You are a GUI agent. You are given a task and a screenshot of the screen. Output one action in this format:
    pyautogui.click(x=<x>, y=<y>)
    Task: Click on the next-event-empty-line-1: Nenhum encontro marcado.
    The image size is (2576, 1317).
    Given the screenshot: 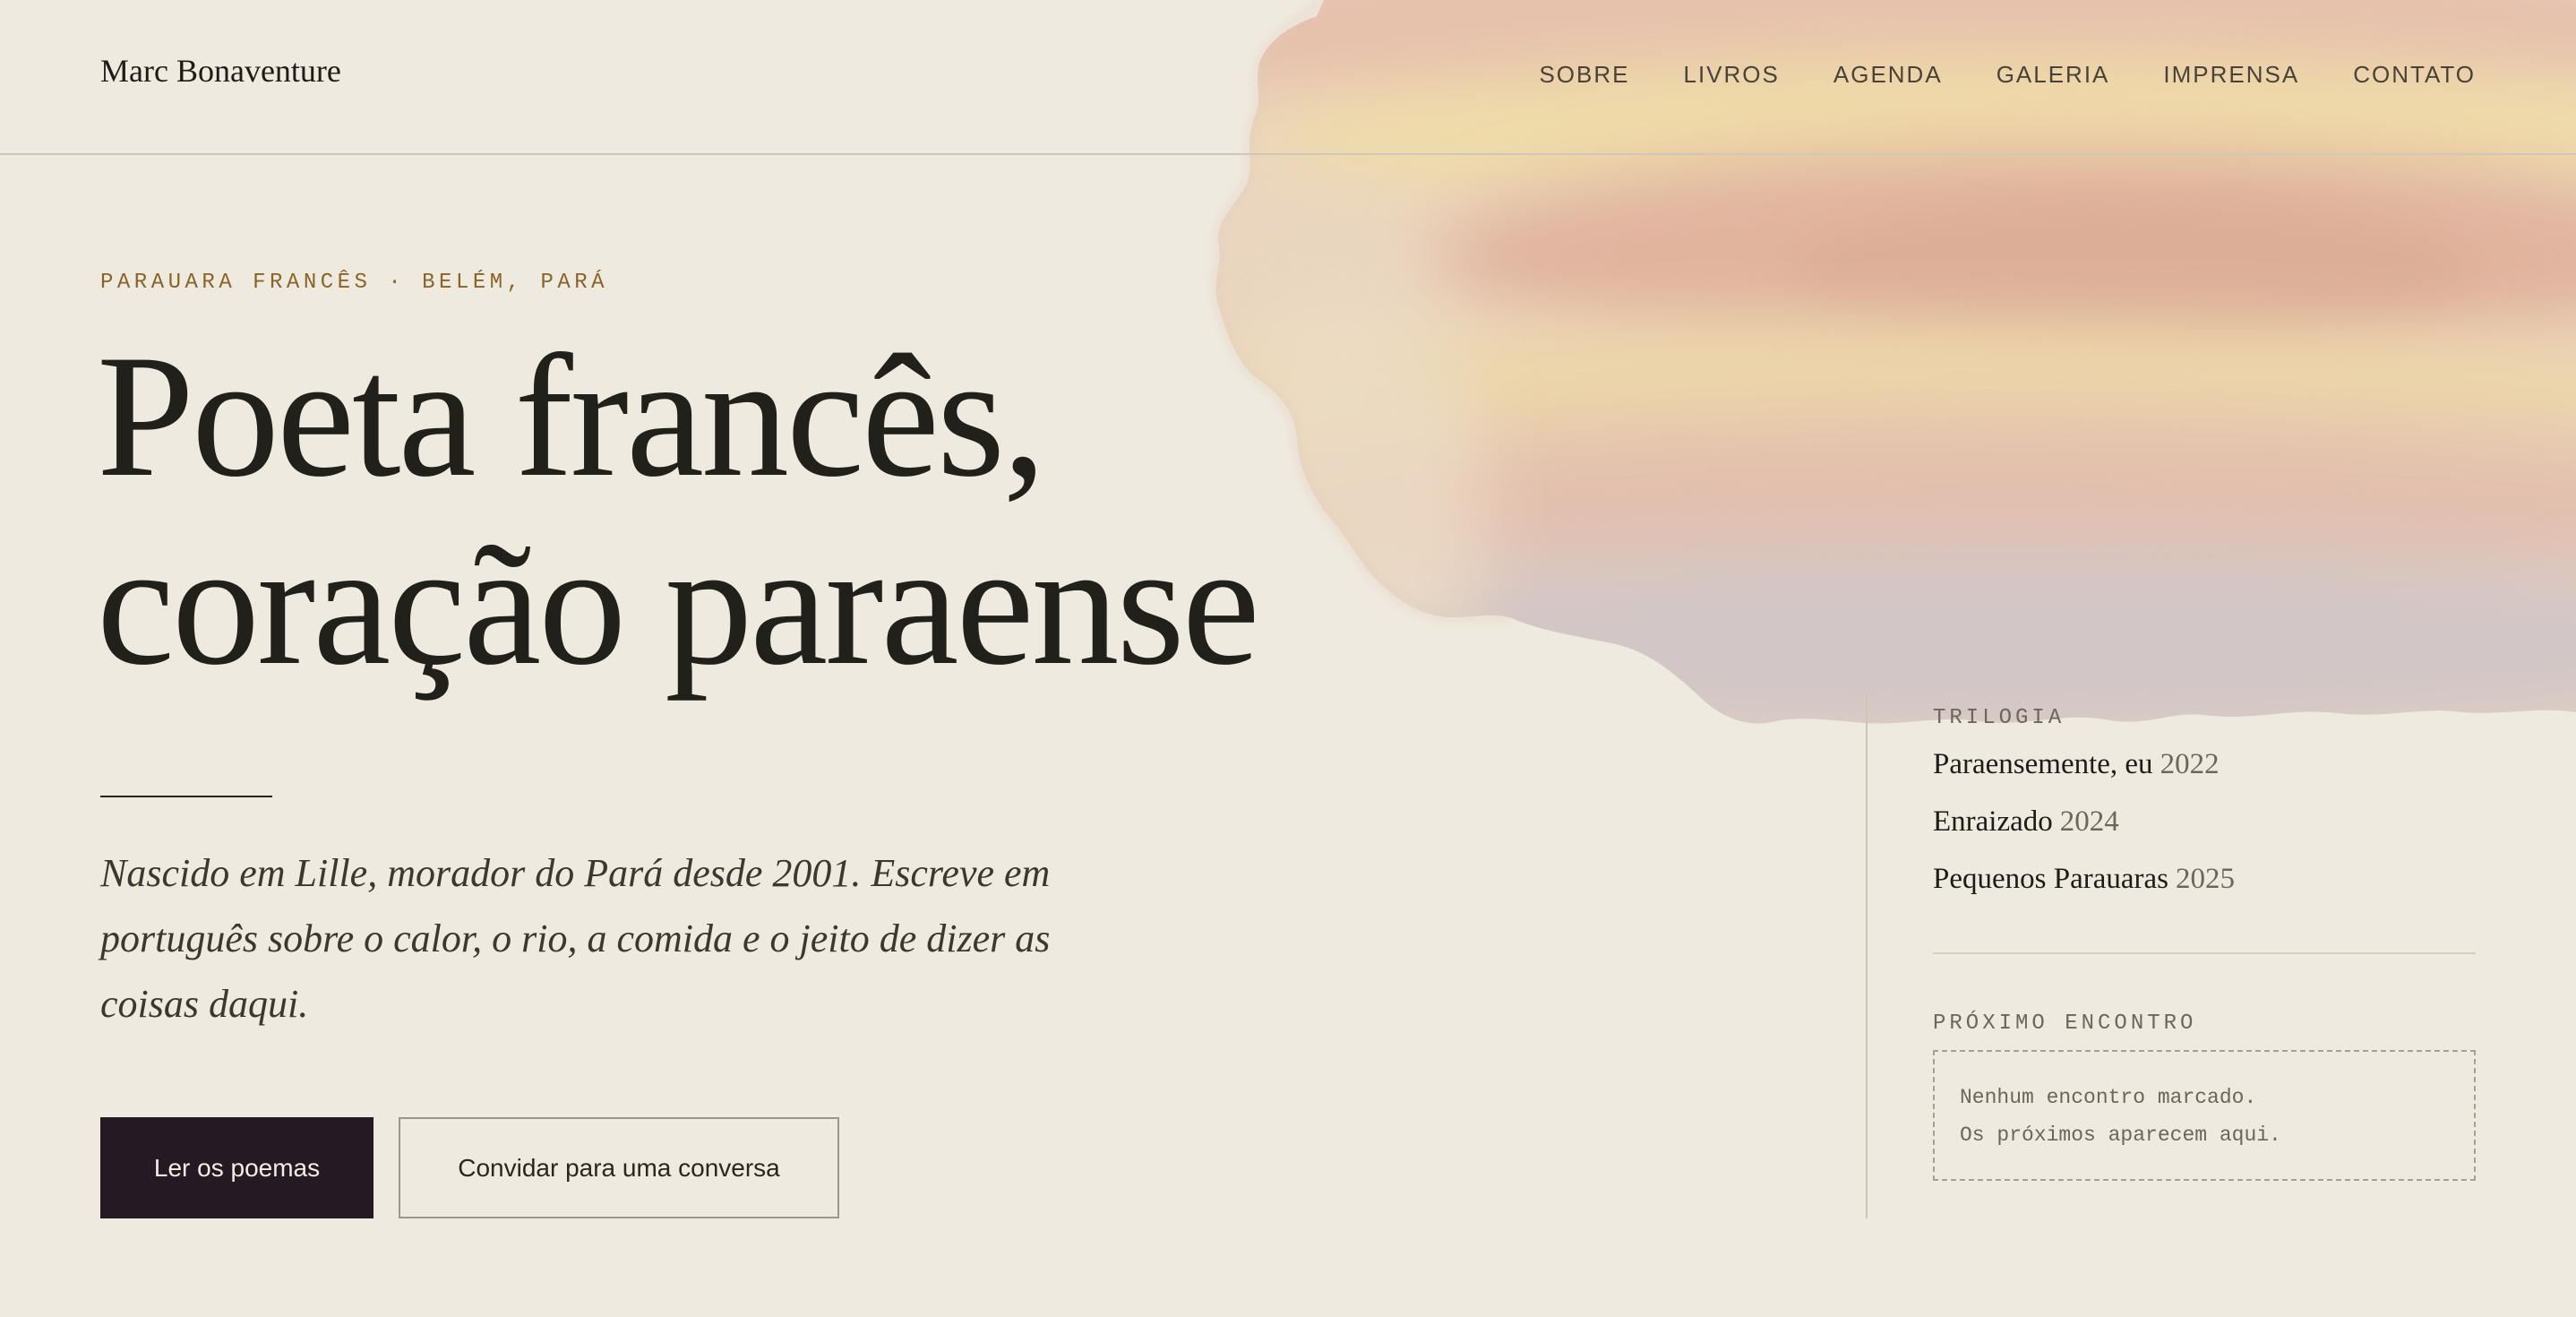 What is the action you would take?
    pyautogui.click(x=2108, y=1097)
    